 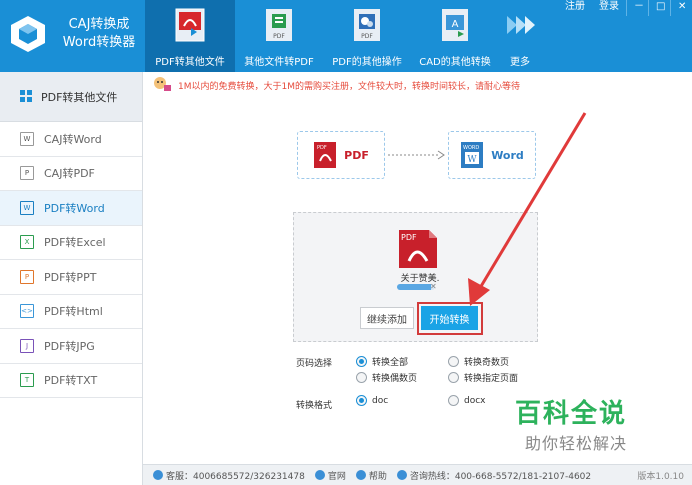 I want to click on person-notice-icon, so click(x=162, y=84).